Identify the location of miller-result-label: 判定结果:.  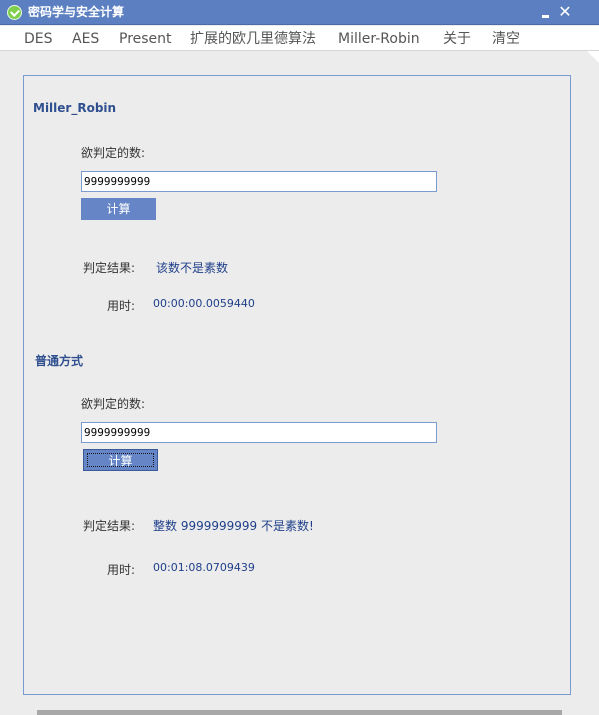
(109, 268).